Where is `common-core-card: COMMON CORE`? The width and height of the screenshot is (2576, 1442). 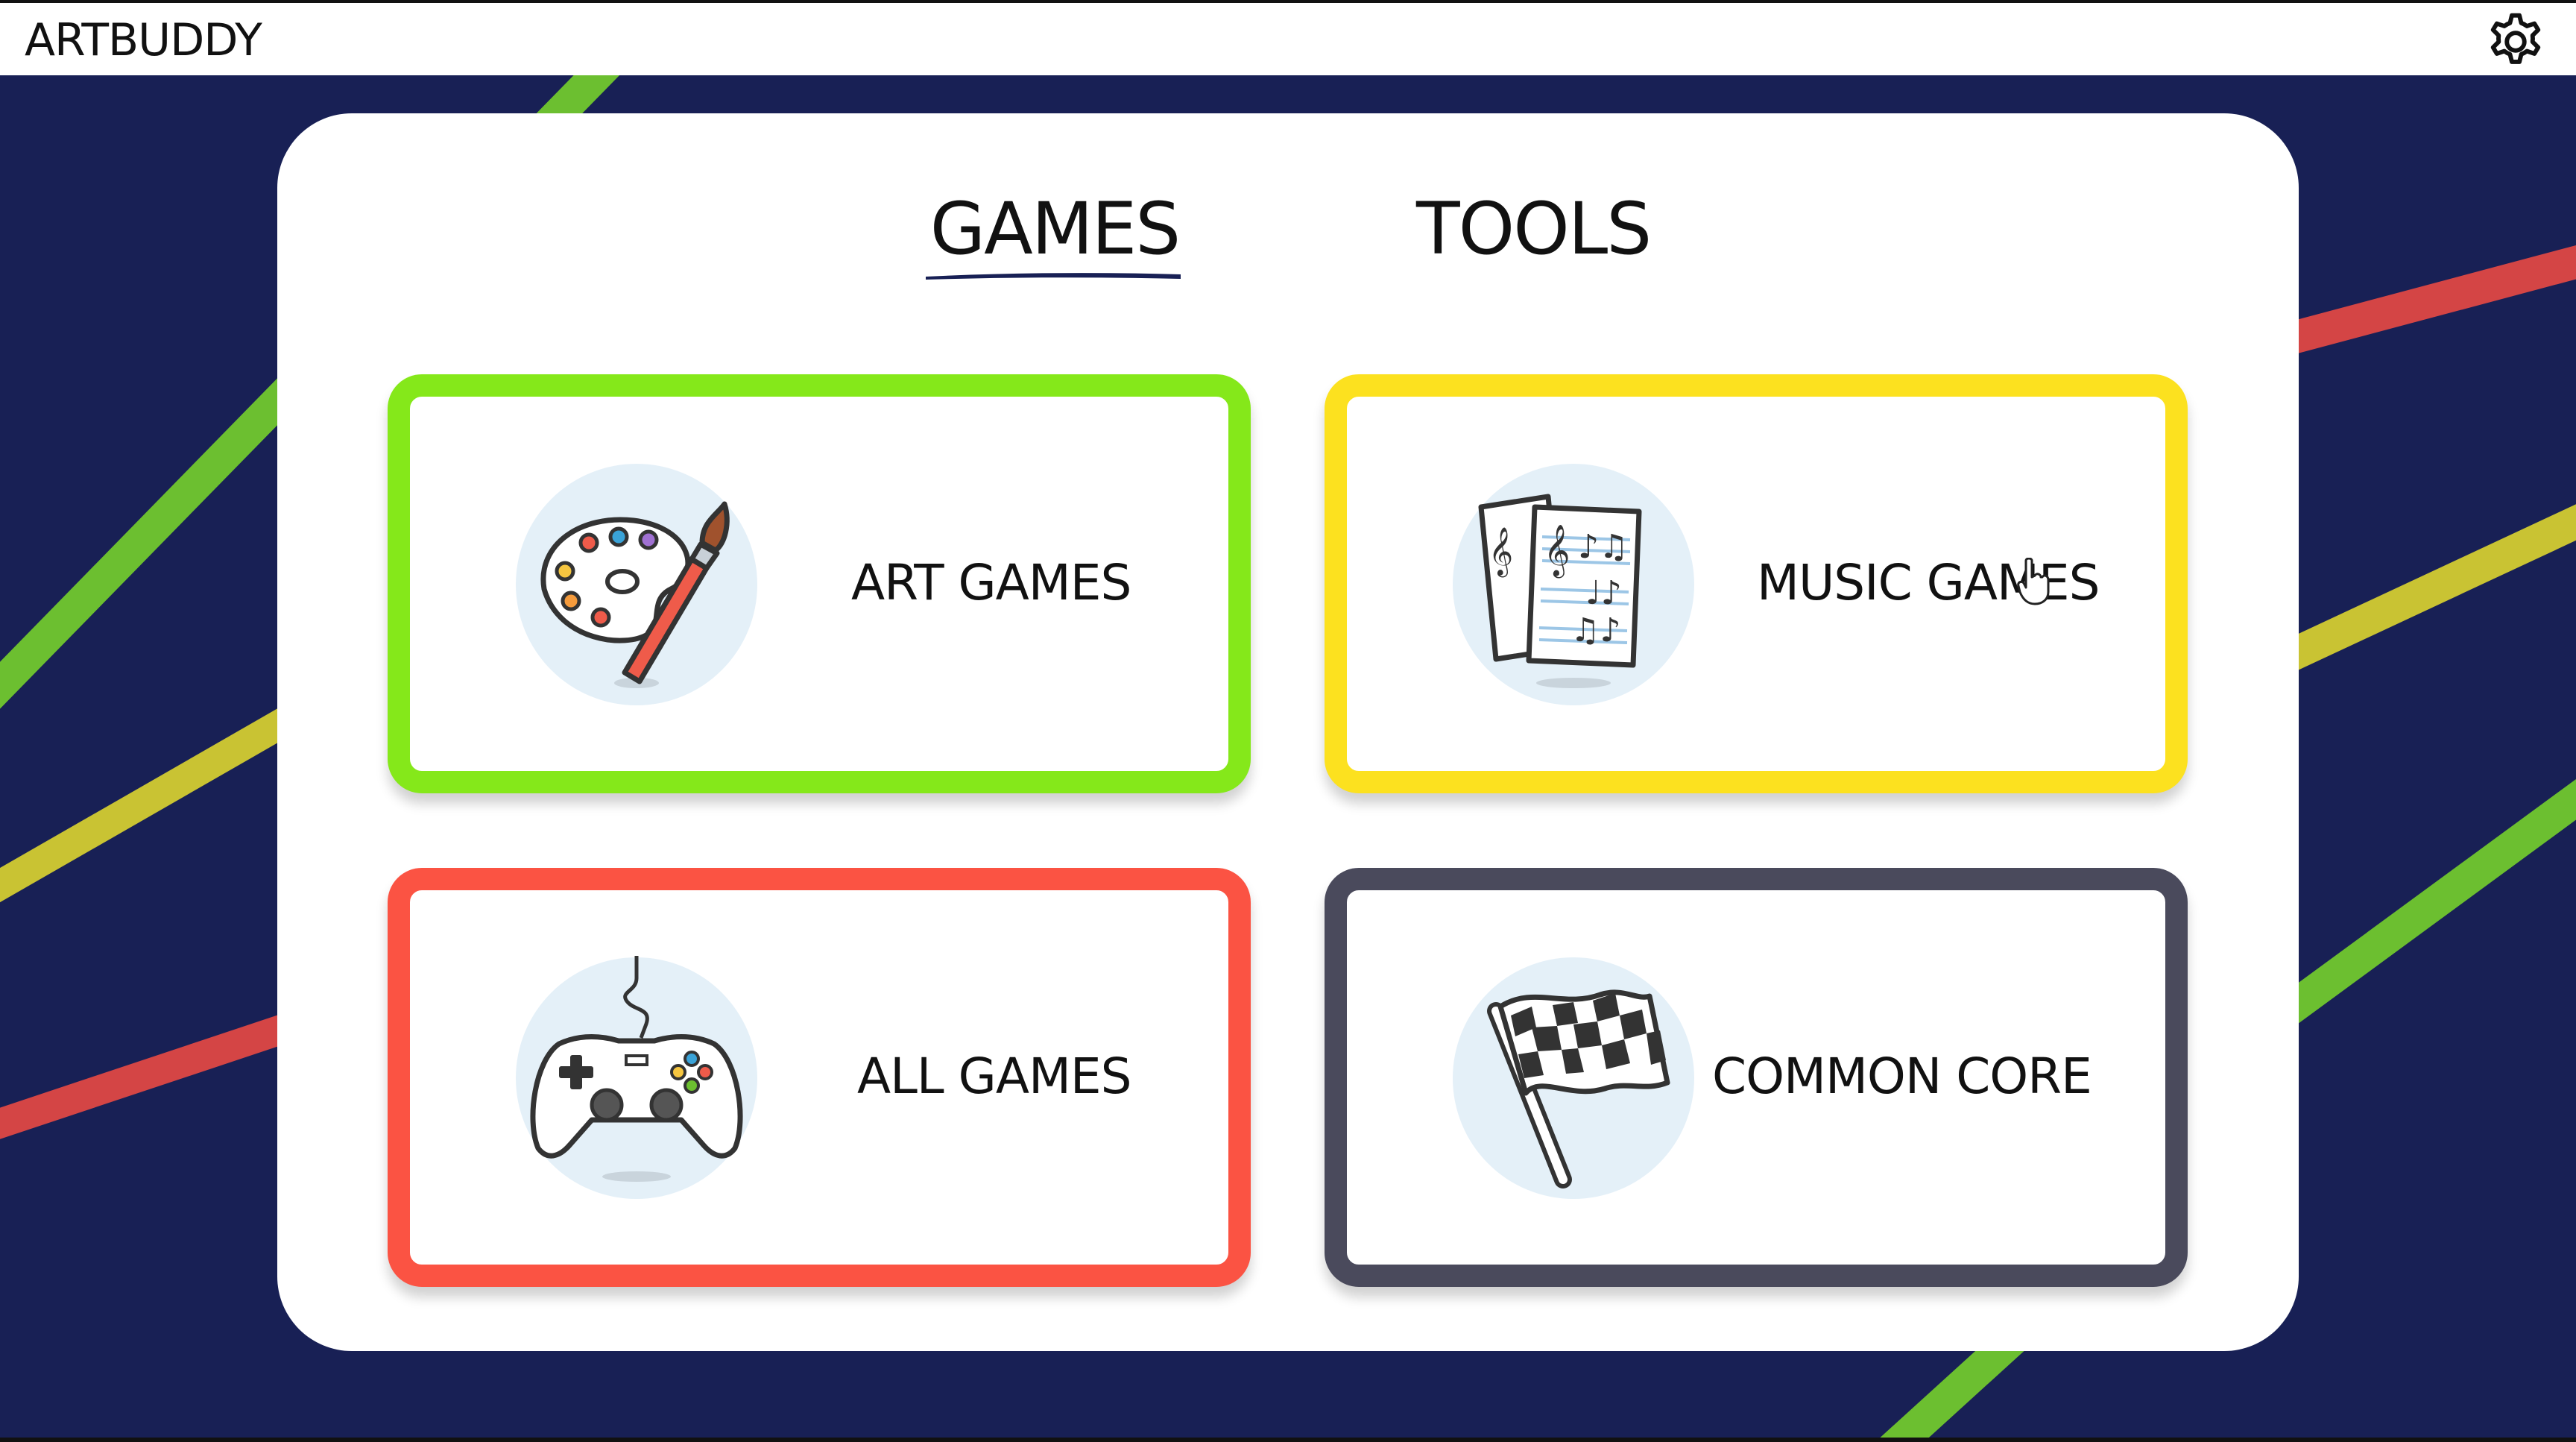
common-core-card: COMMON CORE is located at coordinates (1756, 1078).